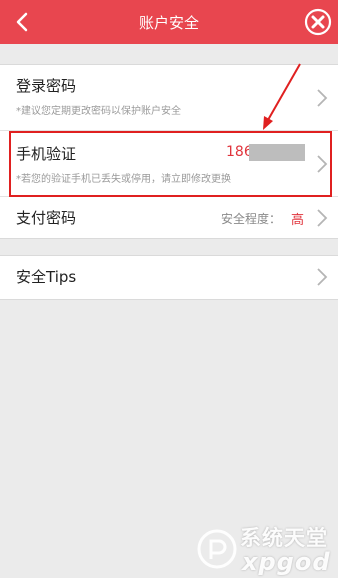  I want to click on page-title: 账户安全, so click(168, 22).